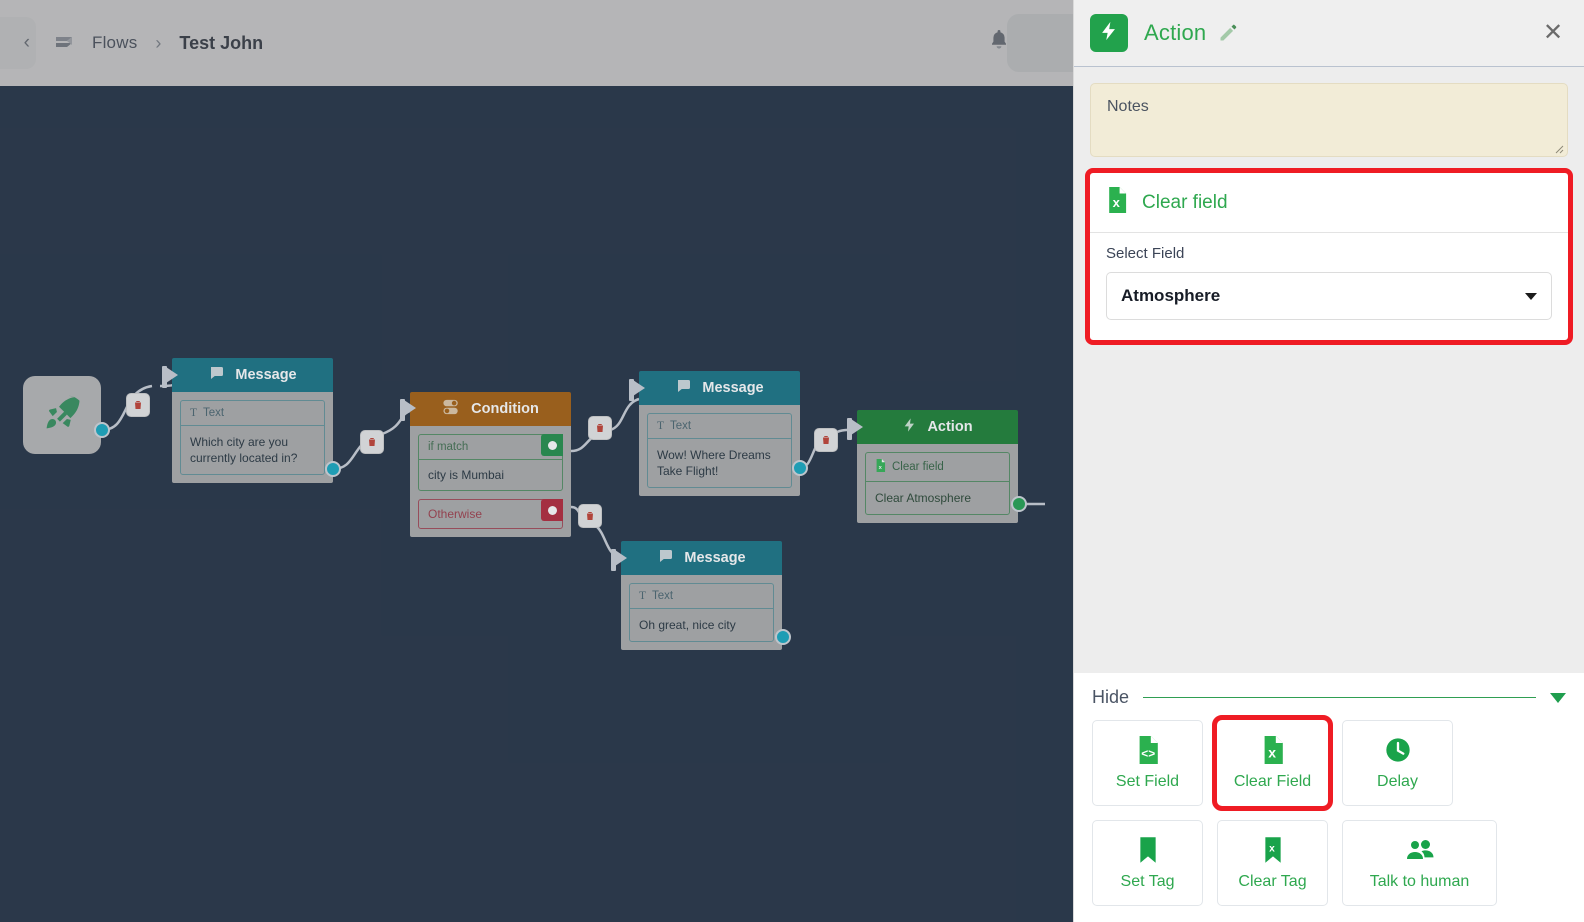  I want to click on select-field-label: Select Field, so click(1145, 253).